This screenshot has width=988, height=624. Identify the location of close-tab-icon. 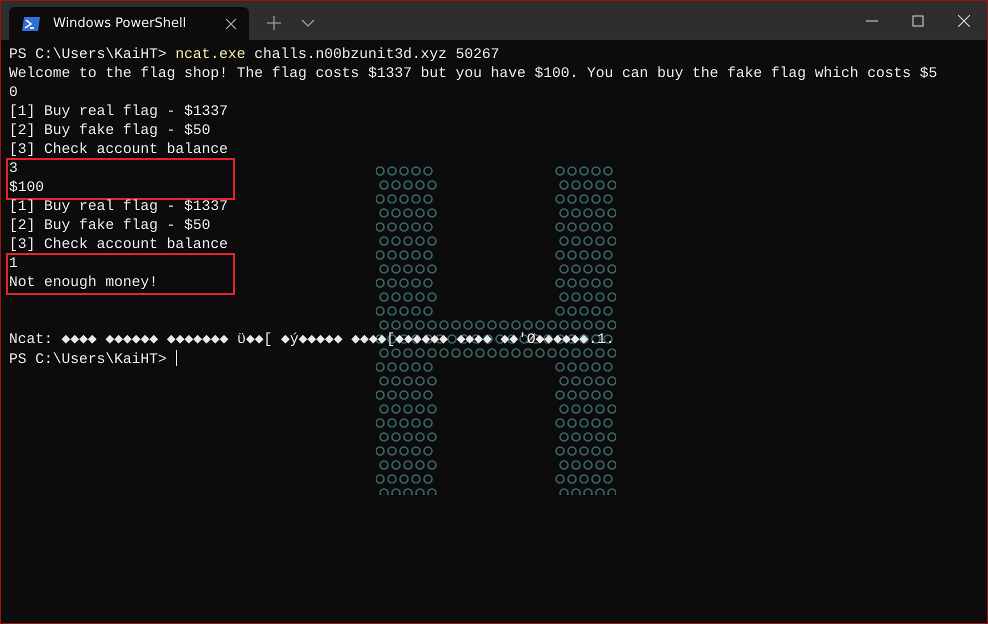
(231, 24).